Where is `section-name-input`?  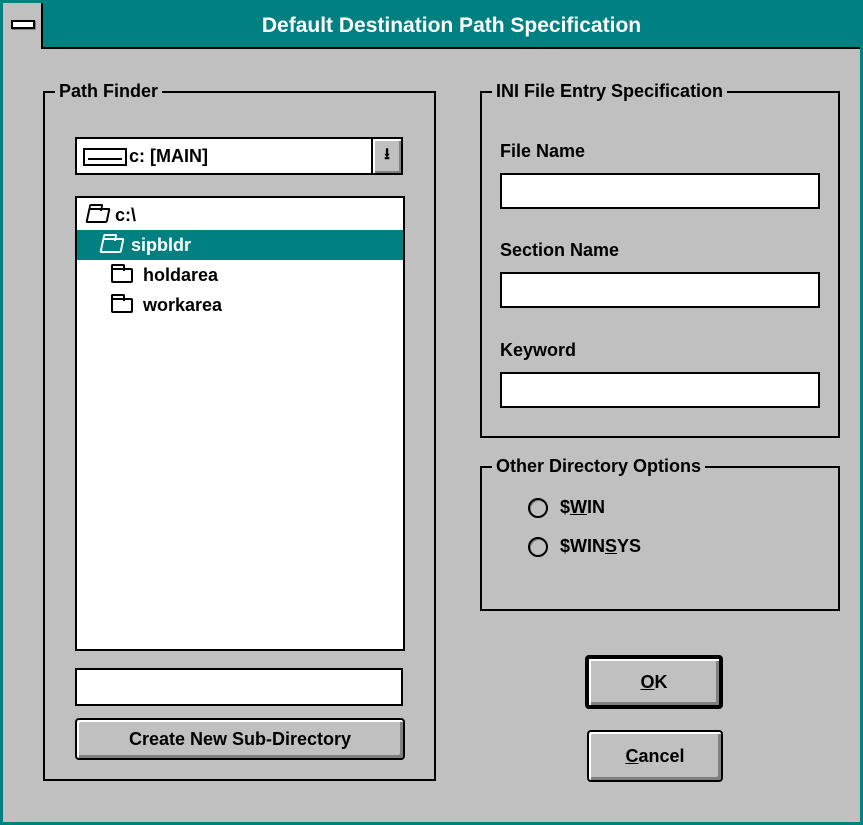 section-name-input is located at coordinates (660, 290).